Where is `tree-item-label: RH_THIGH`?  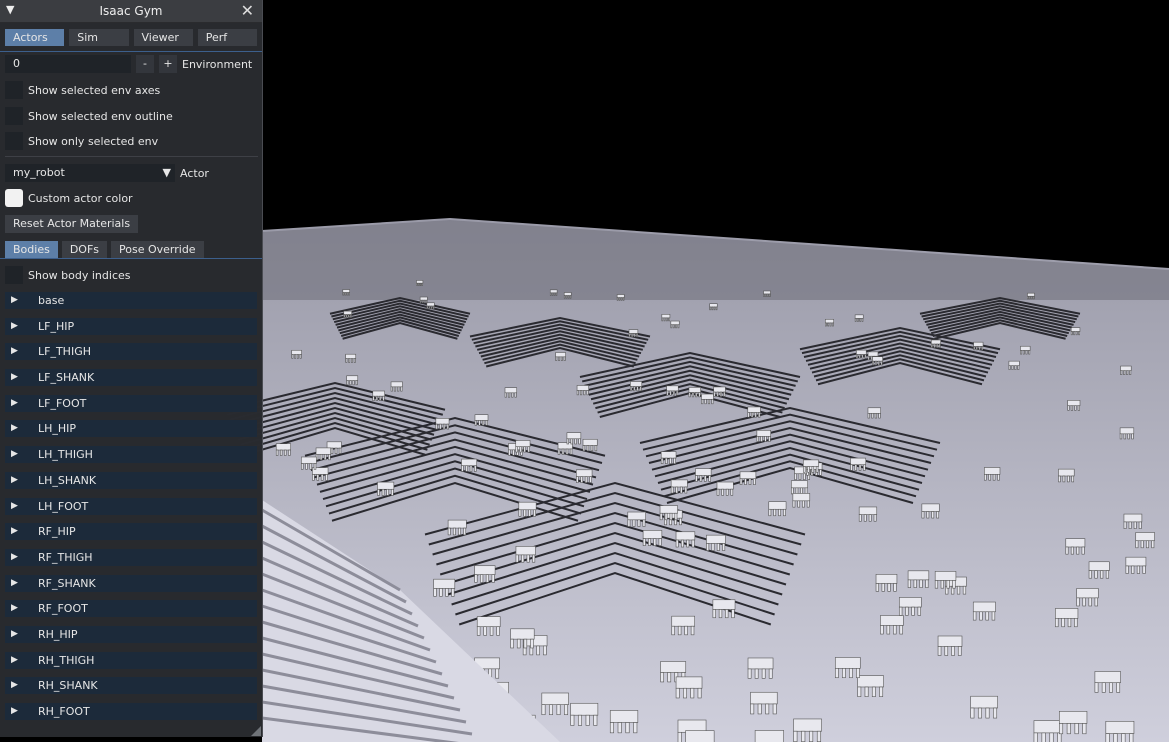
tree-item-label: RH_THIGH is located at coordinates (66, 660).